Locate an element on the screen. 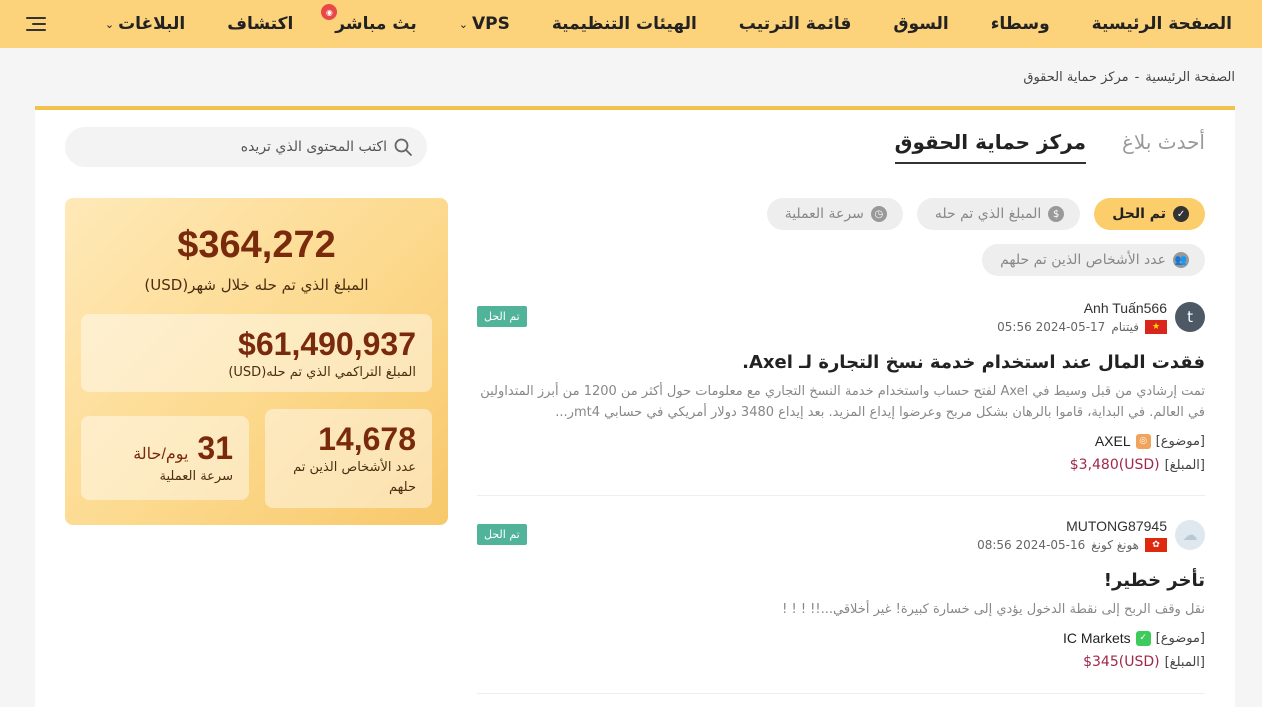 This screenshot has width=1262, height=707. search-icon is located at coordinates (403, 147).